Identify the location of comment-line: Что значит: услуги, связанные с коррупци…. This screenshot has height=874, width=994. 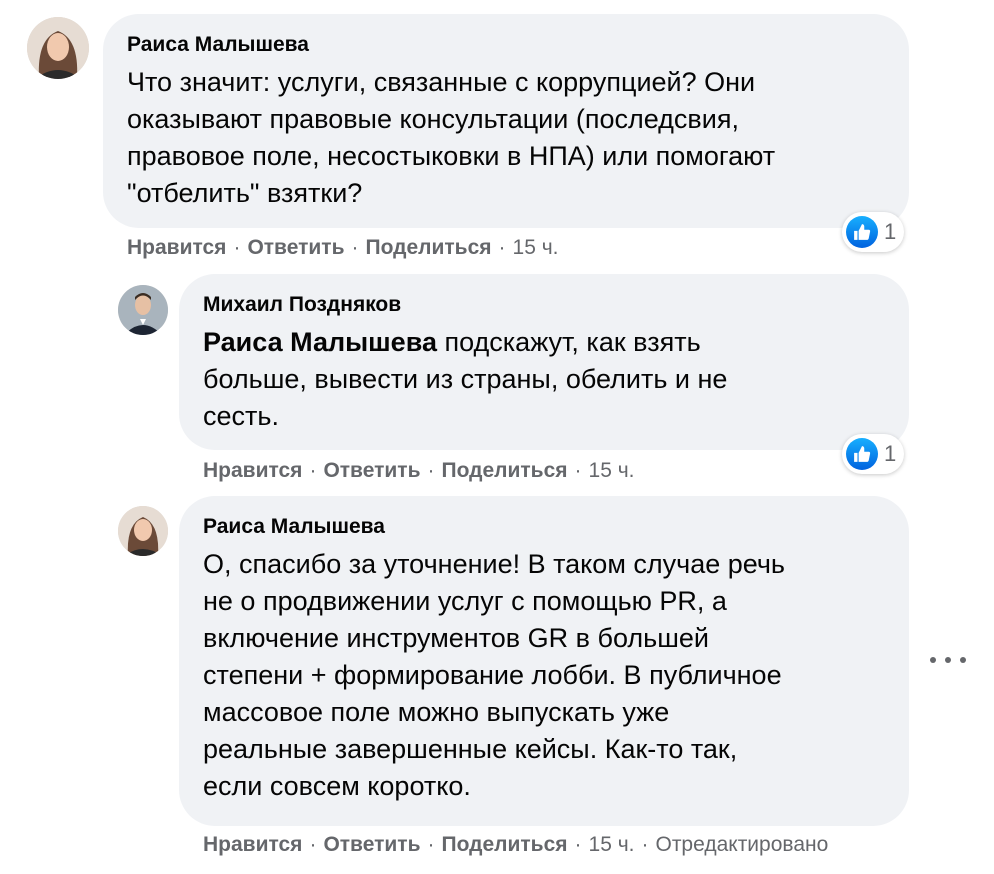
(441, 82).